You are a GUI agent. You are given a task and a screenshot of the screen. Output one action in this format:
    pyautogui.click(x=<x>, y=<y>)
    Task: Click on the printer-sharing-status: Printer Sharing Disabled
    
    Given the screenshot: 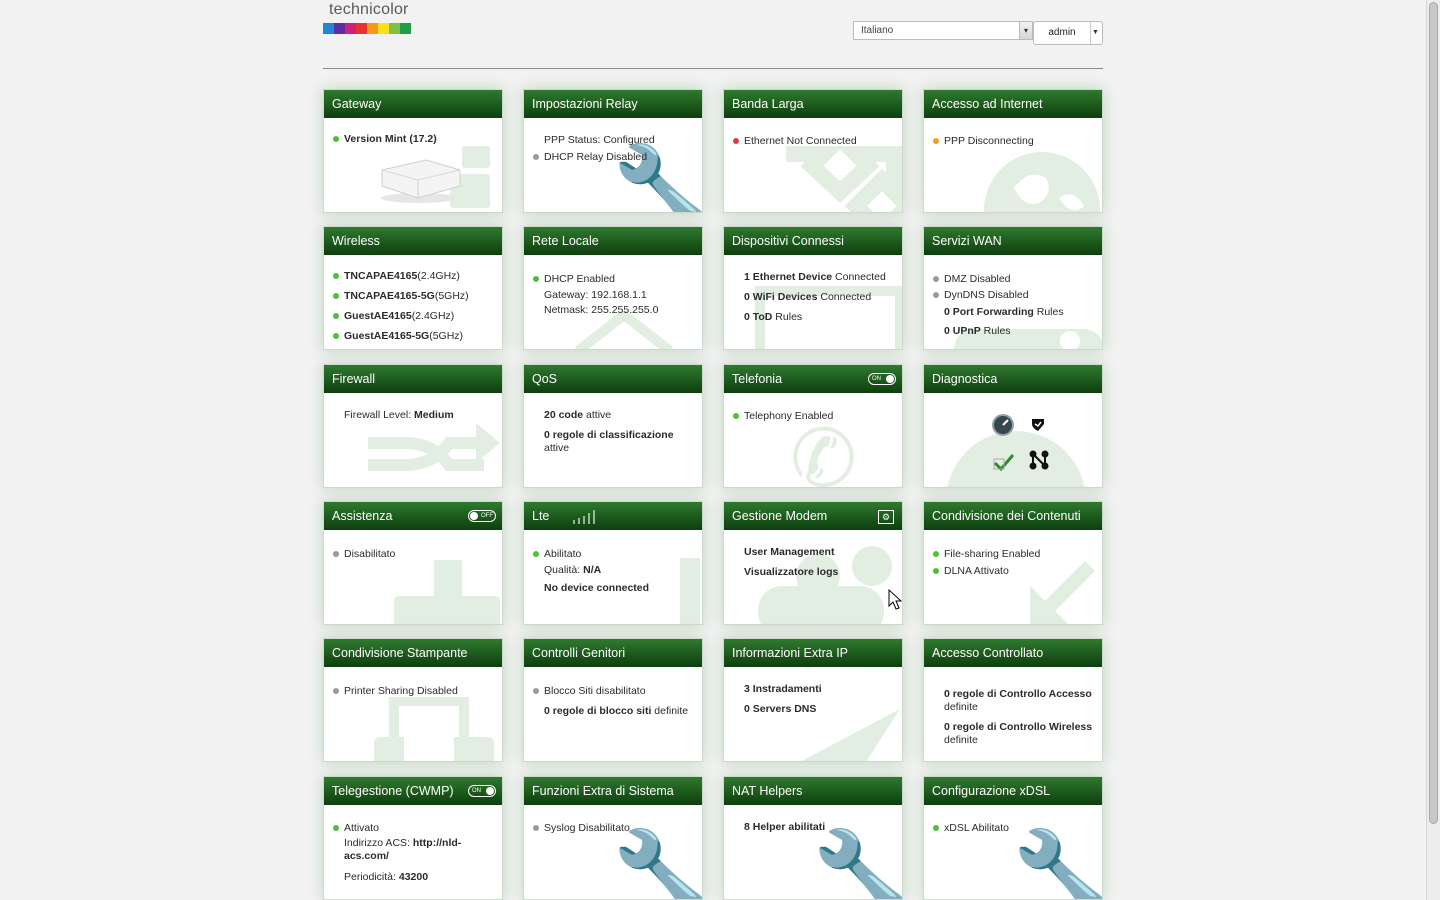 What is the action you would take?
    pyautogui.click(x=395, y=691)
    